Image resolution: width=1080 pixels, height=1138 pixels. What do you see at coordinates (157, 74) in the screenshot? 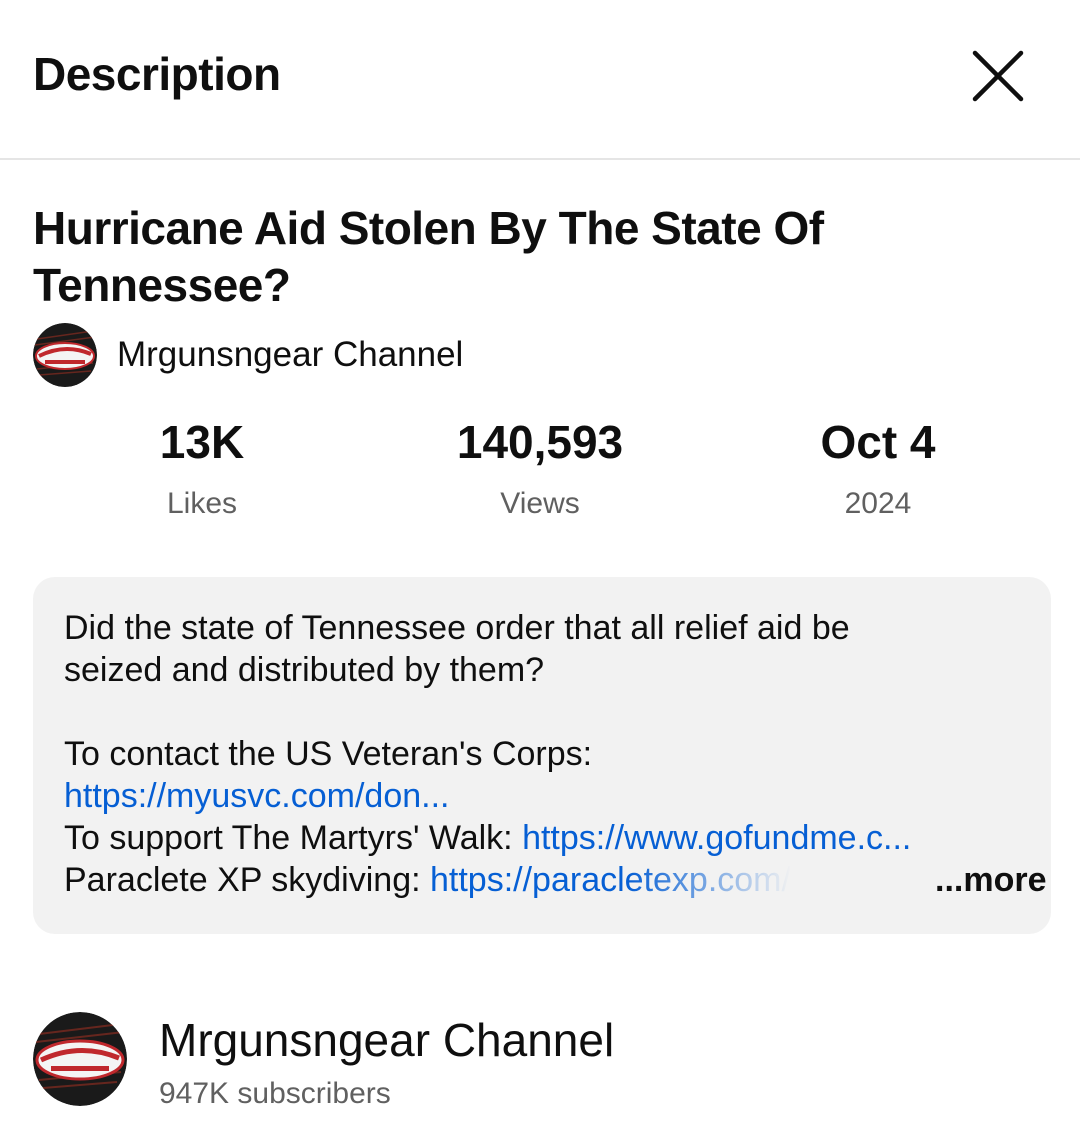
I see `panel-title: Description` at bounding box center [157, 74].